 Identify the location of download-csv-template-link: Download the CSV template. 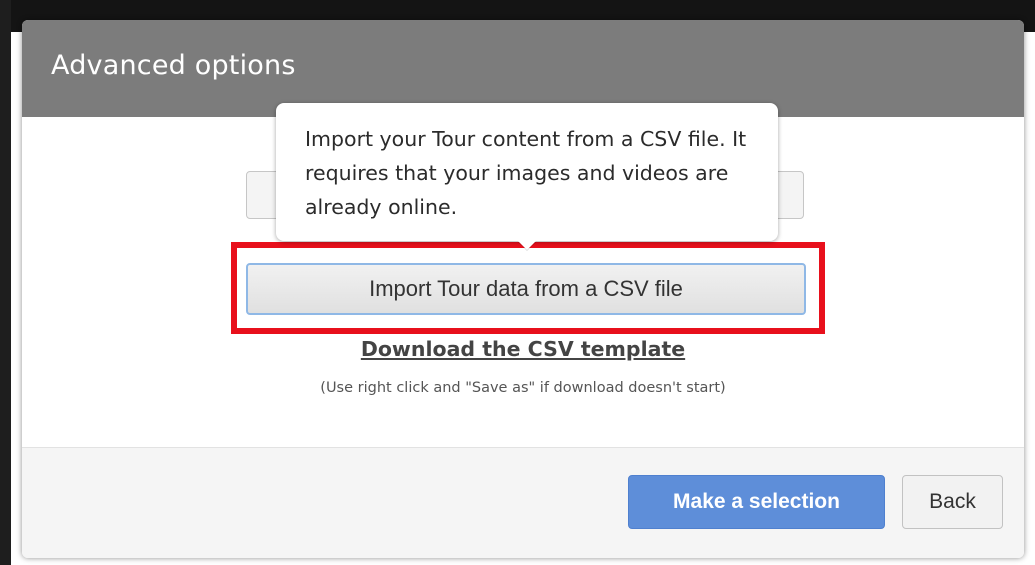
(523, 349).